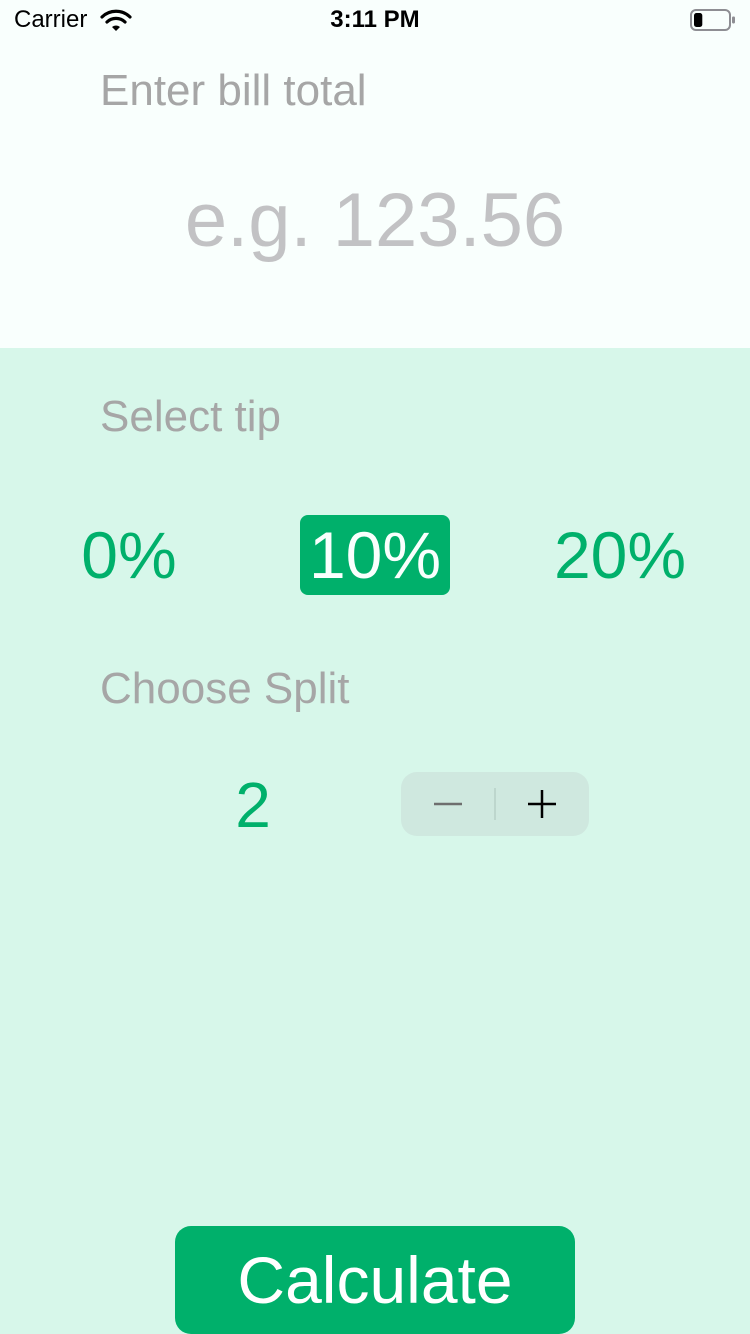  I want to click on bill-label: Enter bill total, so click(233, 90).